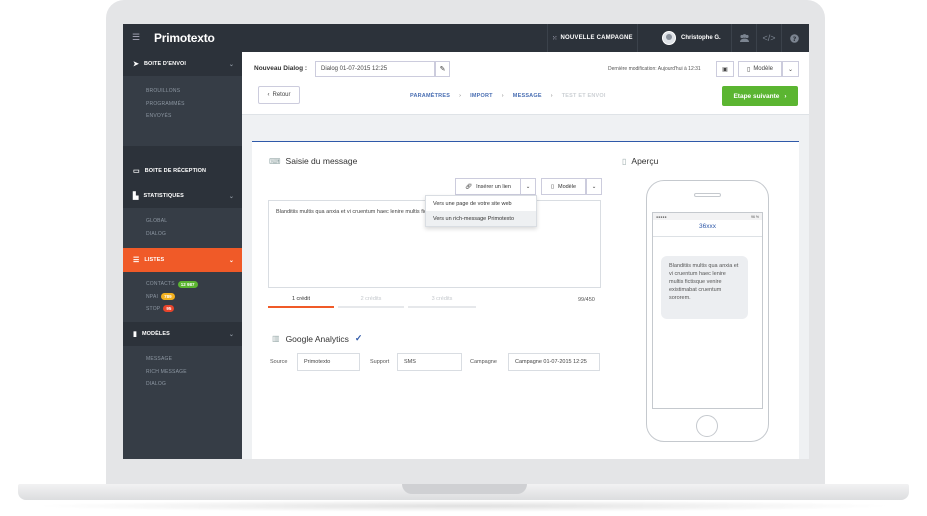 The width and height of the screenshot is (927, 516). I want to click on source-field: Primotexto, so click(328, 362).